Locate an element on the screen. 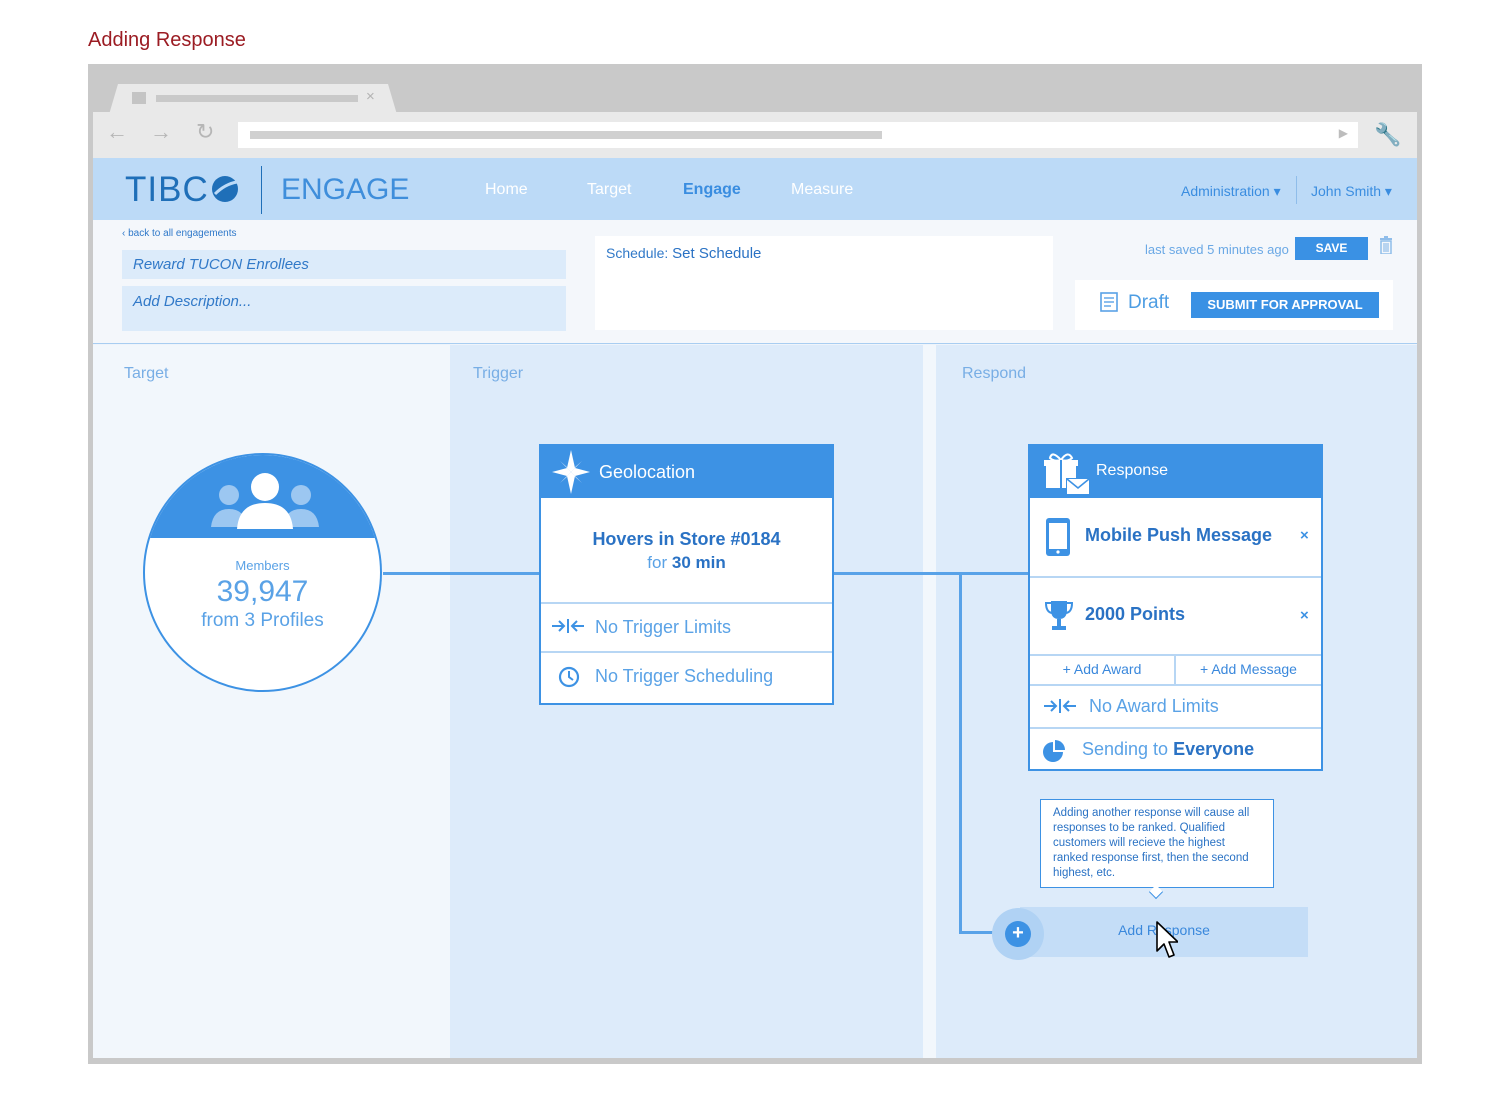 The image size is (1500, 1100). administration-menu: Administration ▾ is located at coordinates (1231, 191).